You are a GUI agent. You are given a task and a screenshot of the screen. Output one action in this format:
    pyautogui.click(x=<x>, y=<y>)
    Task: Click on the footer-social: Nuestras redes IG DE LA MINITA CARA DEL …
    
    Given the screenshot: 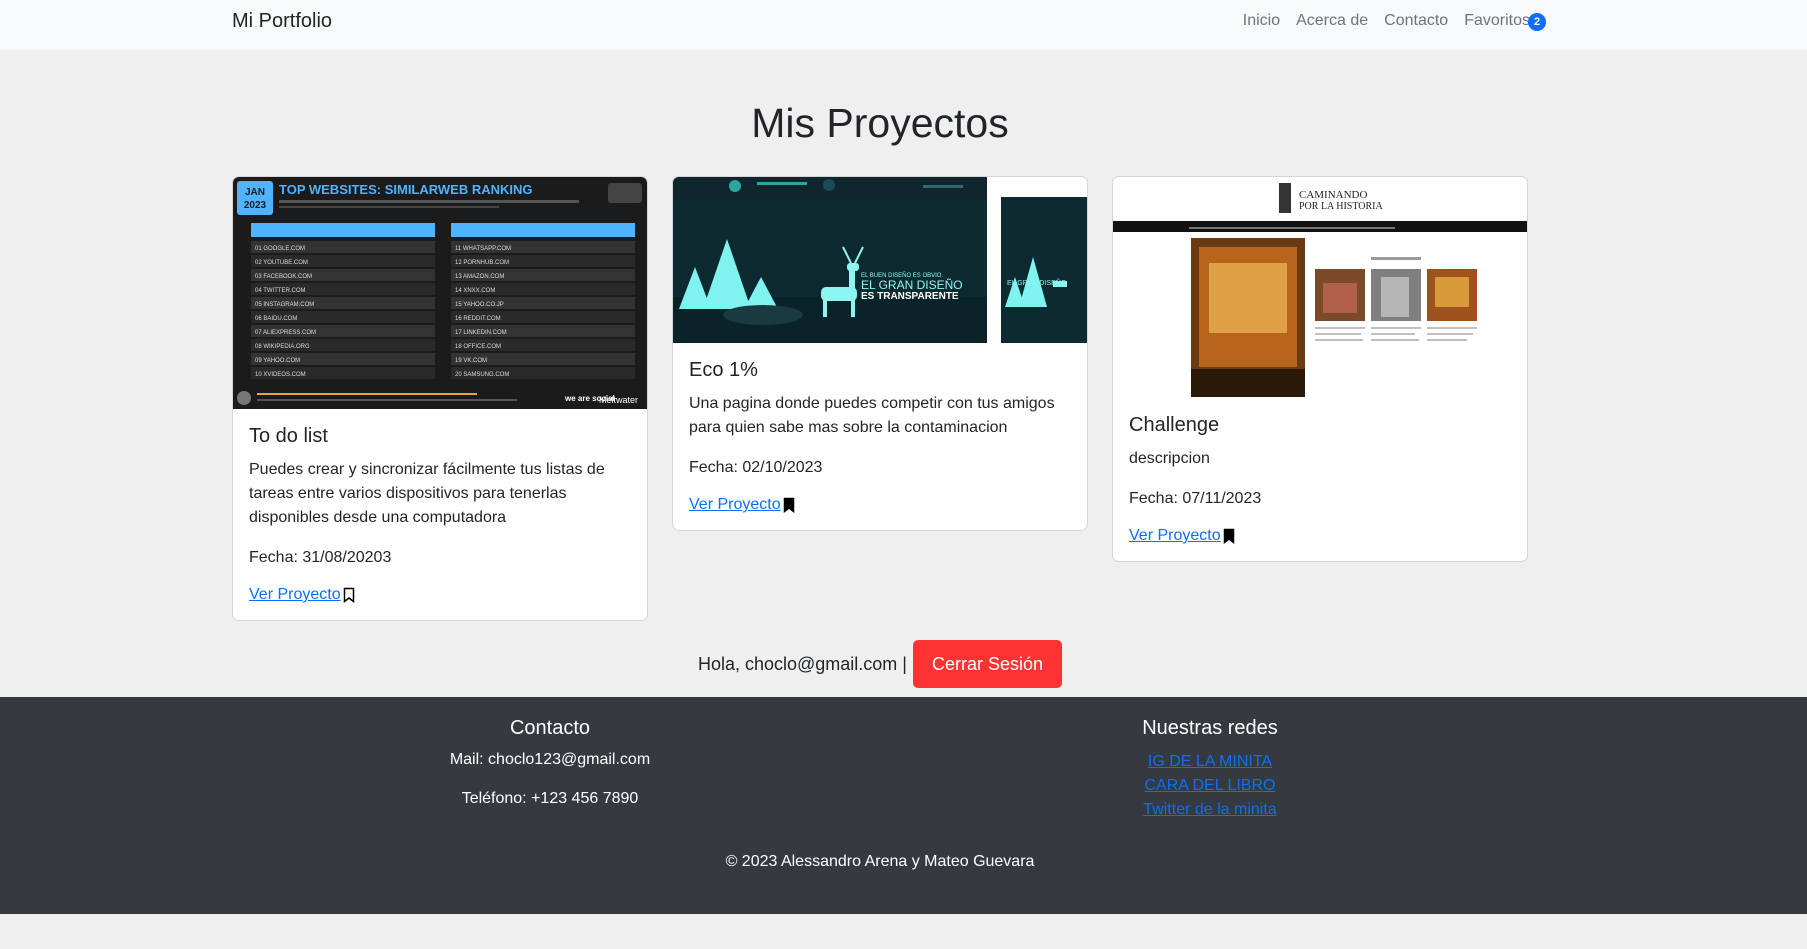 What is the action you would take?
    pyautogui.click(x=1210, y=769)
    